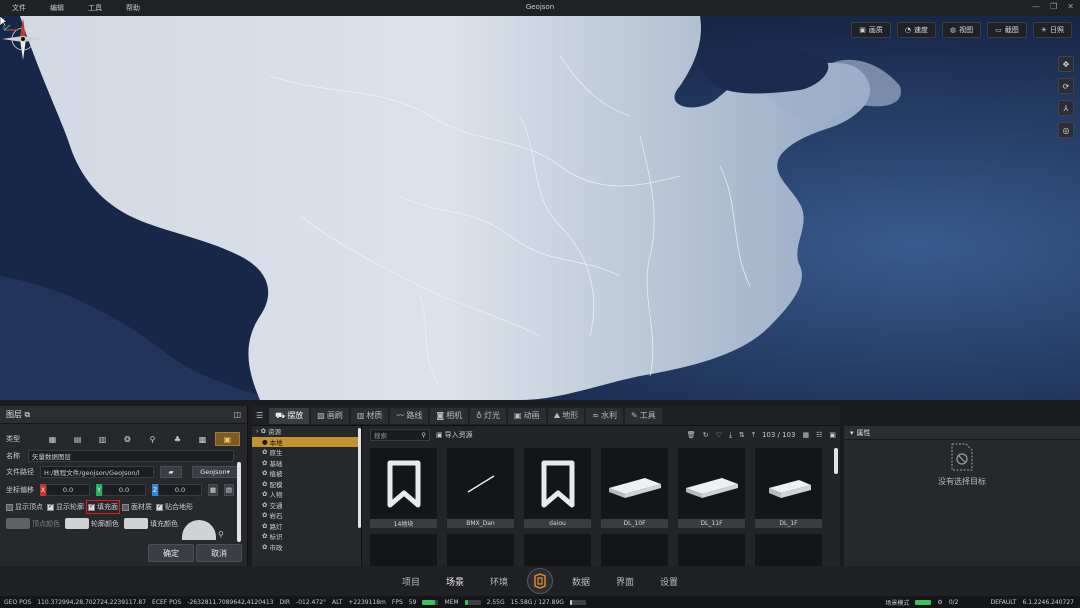  Describe the element at coordinates (95, 8) in the screenshot. I see `menu-tools: 工具` at that location.